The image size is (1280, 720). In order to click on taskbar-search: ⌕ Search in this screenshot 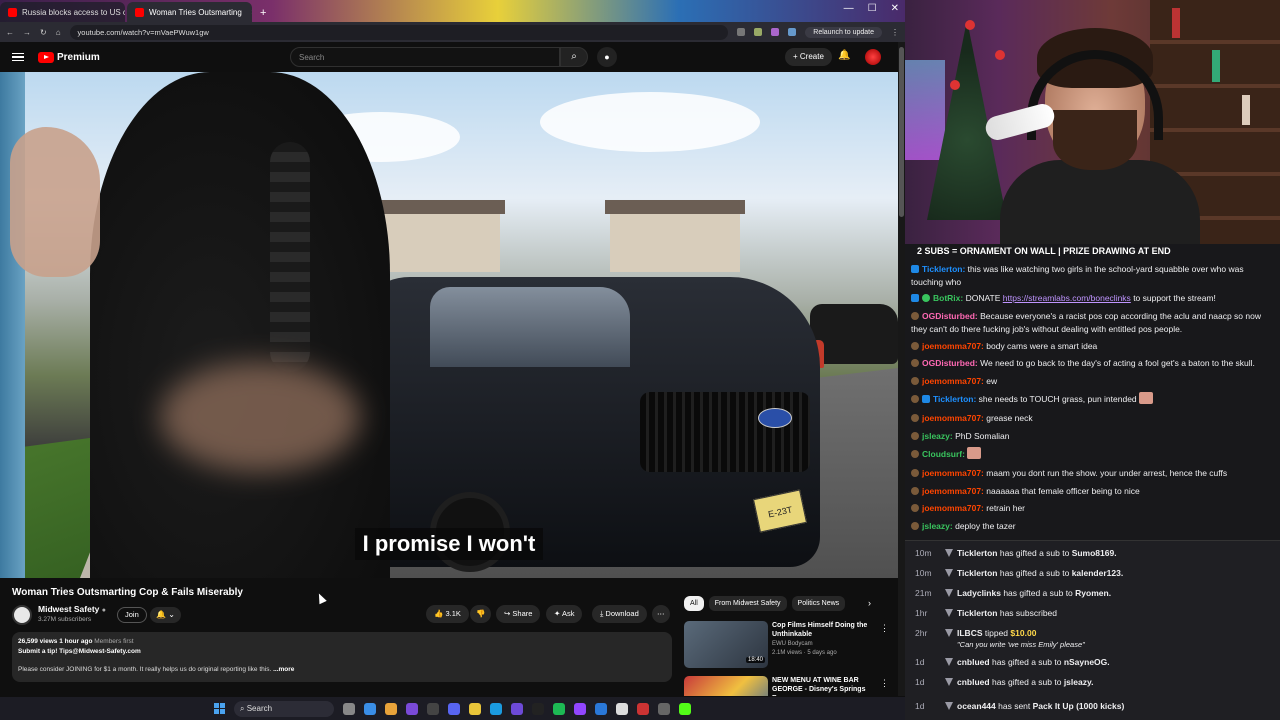, I will do `click(284, 708)`.